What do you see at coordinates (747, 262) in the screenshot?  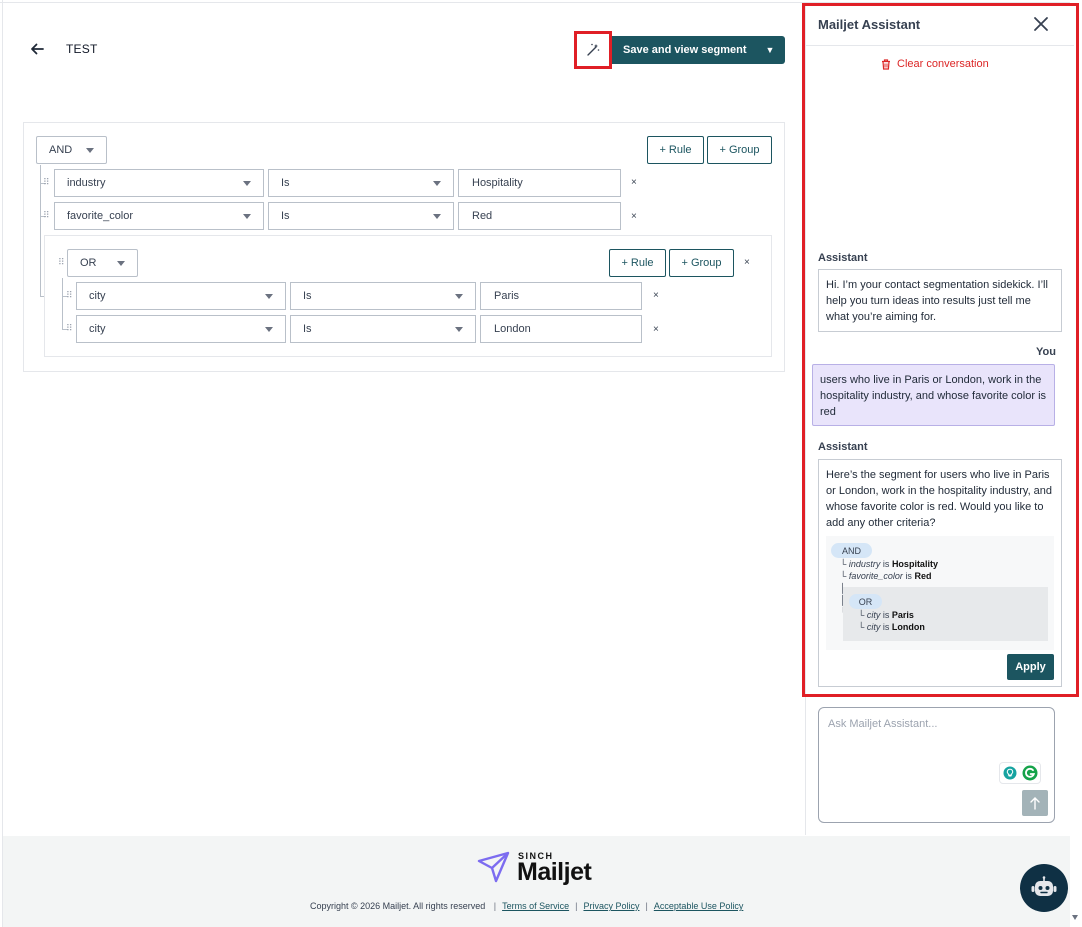 I see `remove-group-icon: ×` at bounding box center [747, 262].